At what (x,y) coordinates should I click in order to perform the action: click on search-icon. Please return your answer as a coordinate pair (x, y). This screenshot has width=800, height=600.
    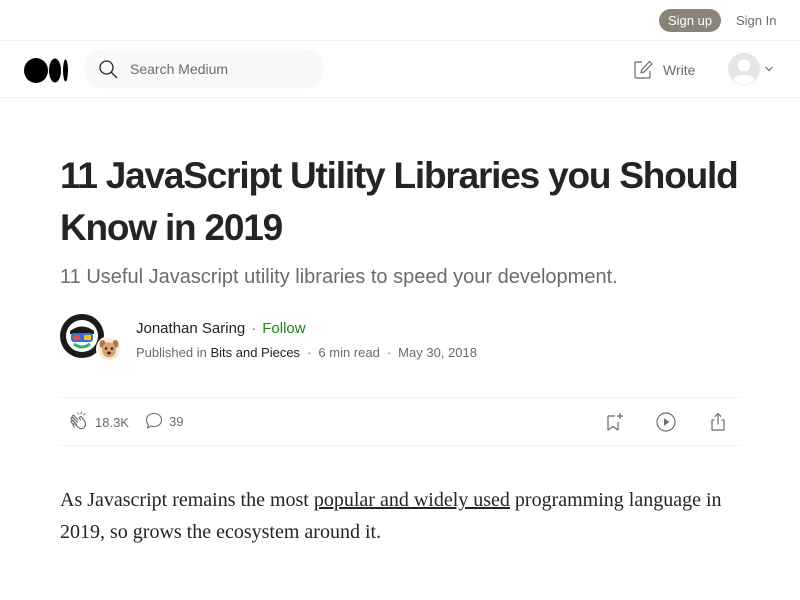
    Looking at the image, I should click on (108, 69).